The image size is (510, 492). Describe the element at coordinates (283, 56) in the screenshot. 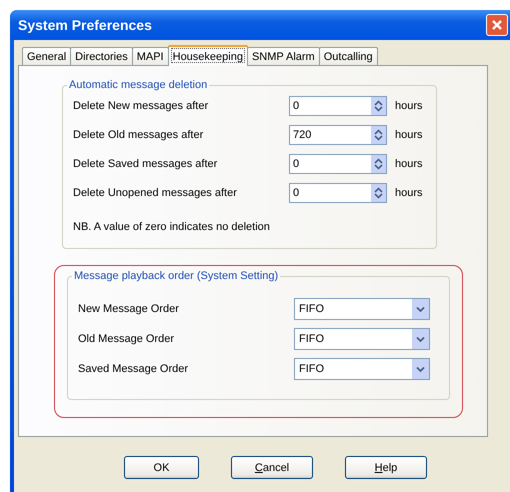

I see `tab: SNMP Alarm` at that location.